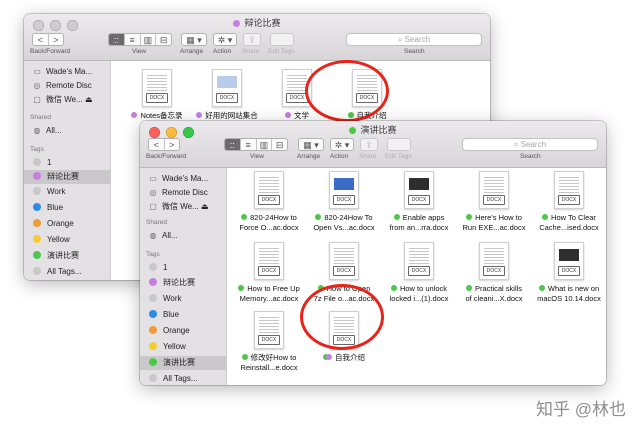 The image size is (640, 434). Describe the element at coordinates (227, 95) in the screenshot. I see `file-item: DOCX 好用的网站集合` at that location.